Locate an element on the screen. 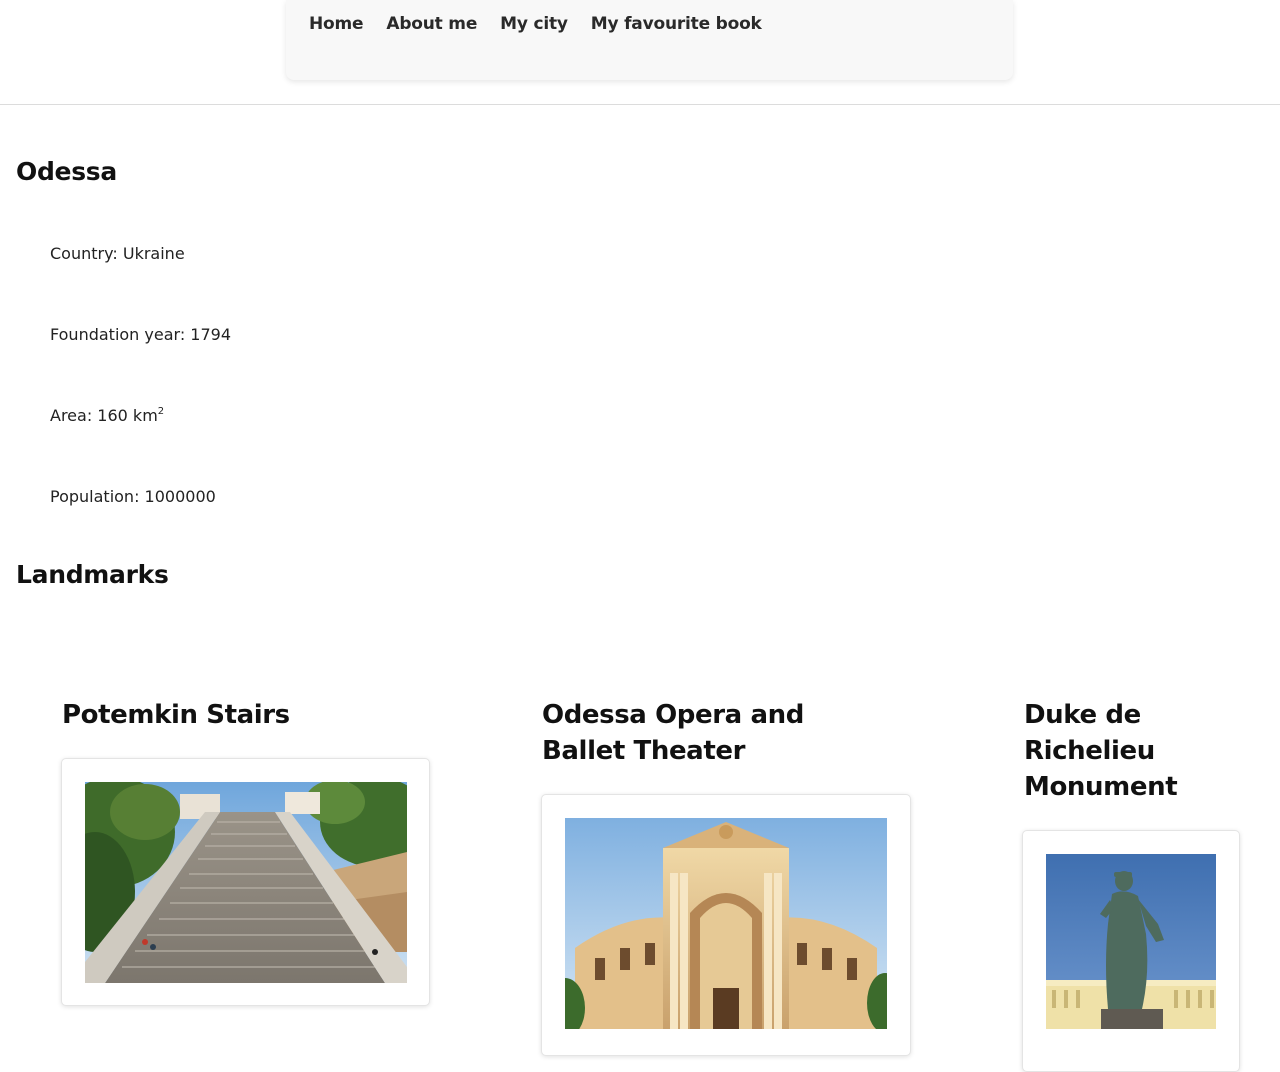  nav-item-home: Home is located at coordinates (336, 24).